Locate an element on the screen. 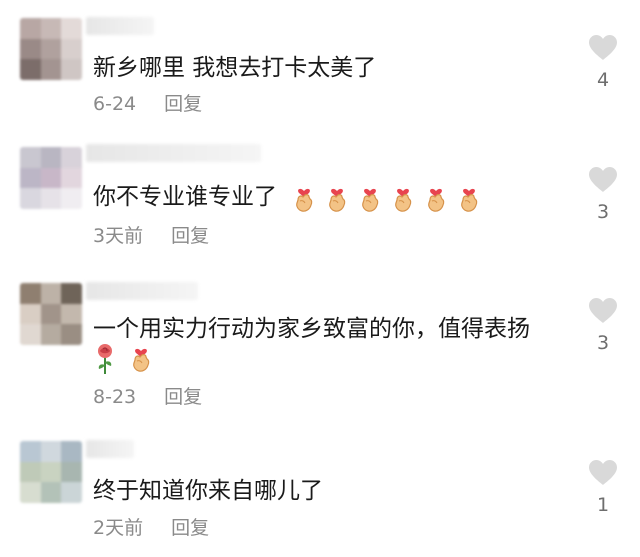  comment-date: 3天前 is located at coordinates (118, 236).